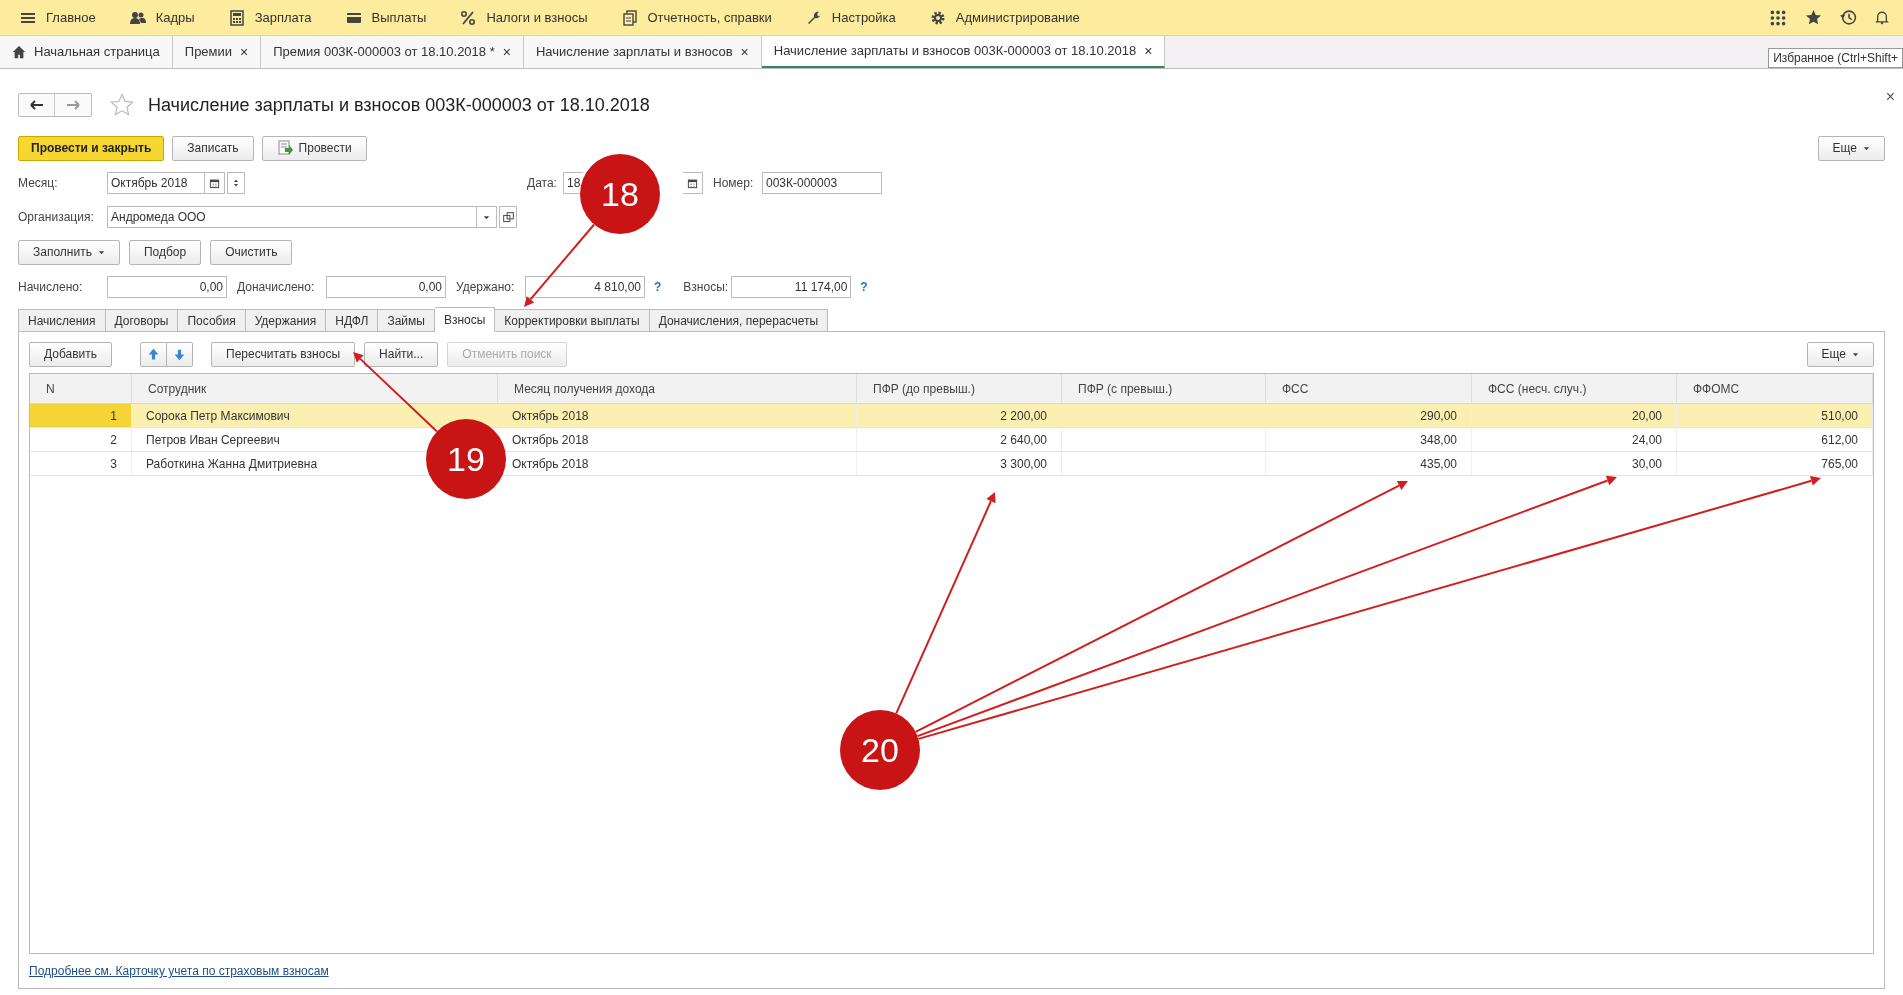 The image size is (1903, 995). I want to click on post-document-icon, so click(284, 148).